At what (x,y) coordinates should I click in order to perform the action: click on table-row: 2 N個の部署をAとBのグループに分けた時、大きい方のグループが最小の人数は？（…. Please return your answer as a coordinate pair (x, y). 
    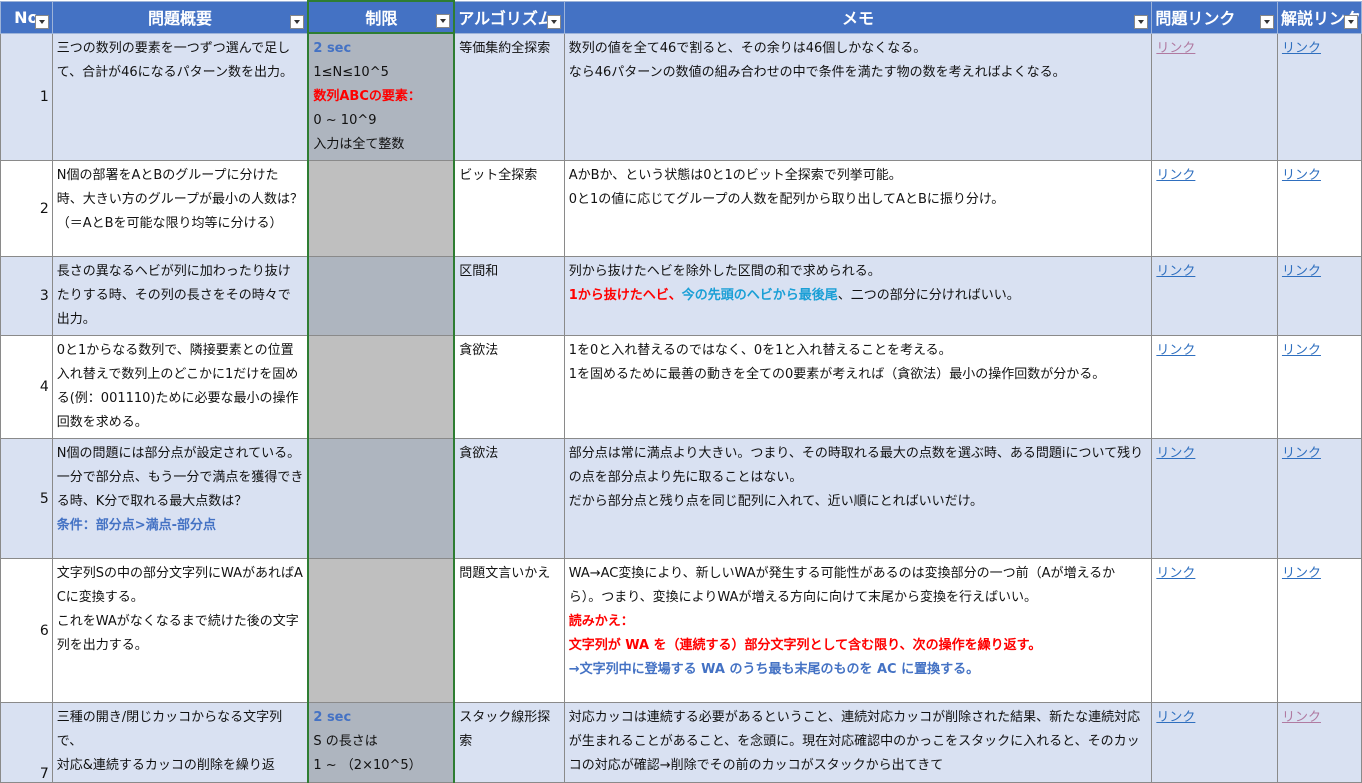
    Looking at the image, I should click on (681, 208).